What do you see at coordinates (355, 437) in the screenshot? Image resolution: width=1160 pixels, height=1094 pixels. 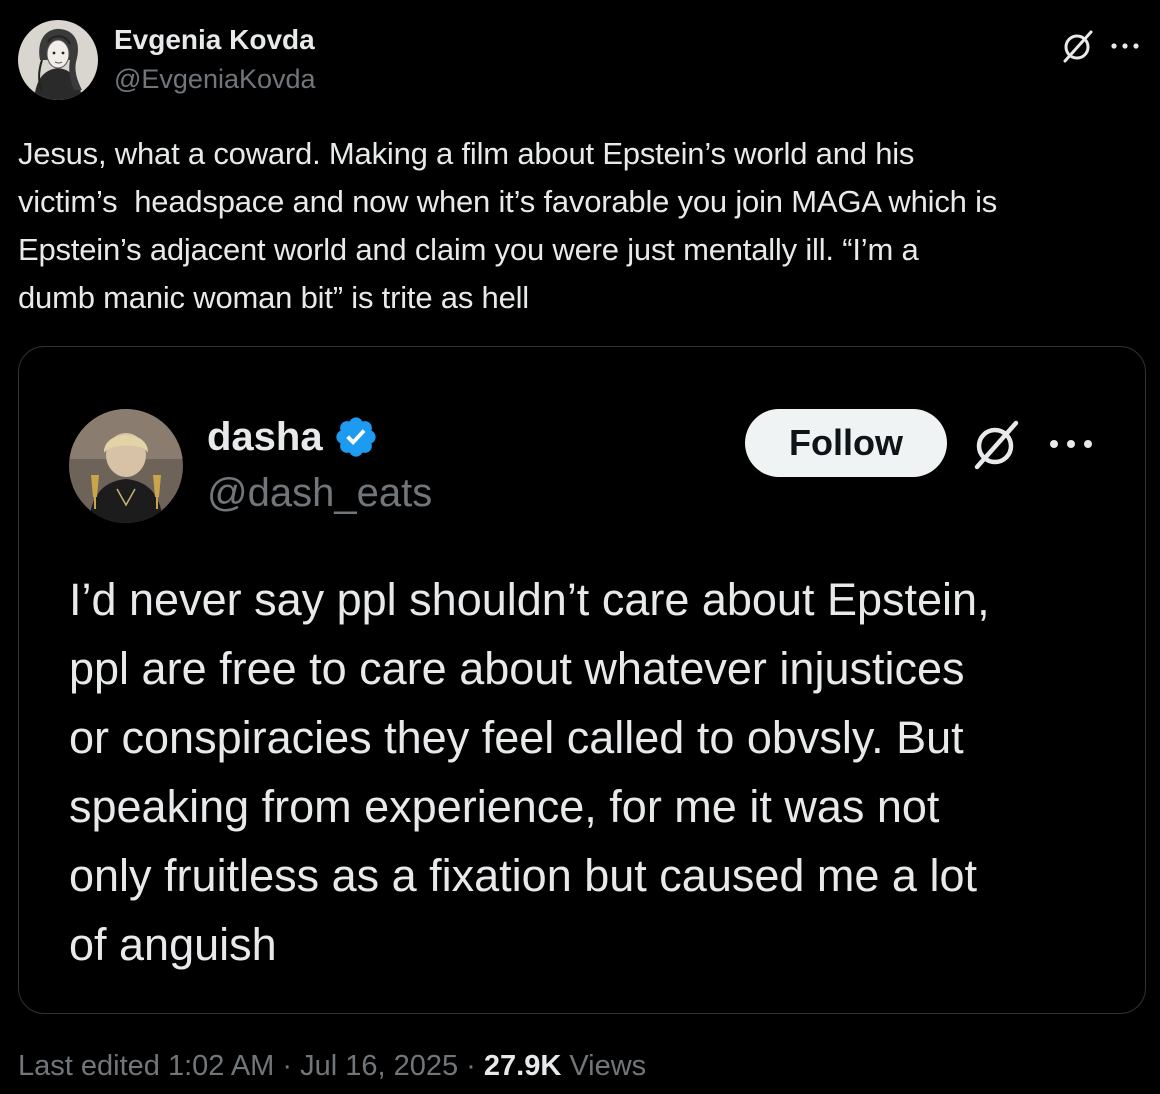 I see `verified-badge-icon` at bounding box center [355, 437].